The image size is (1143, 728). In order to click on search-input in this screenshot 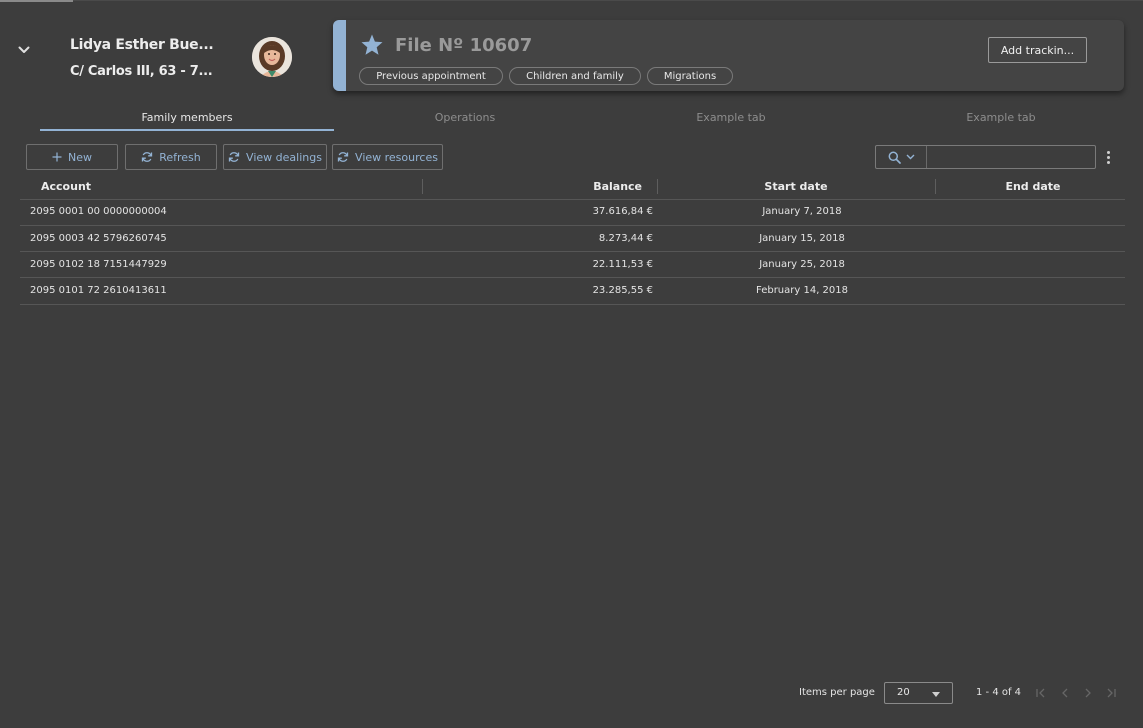, I will do `click(1011, 157)`.